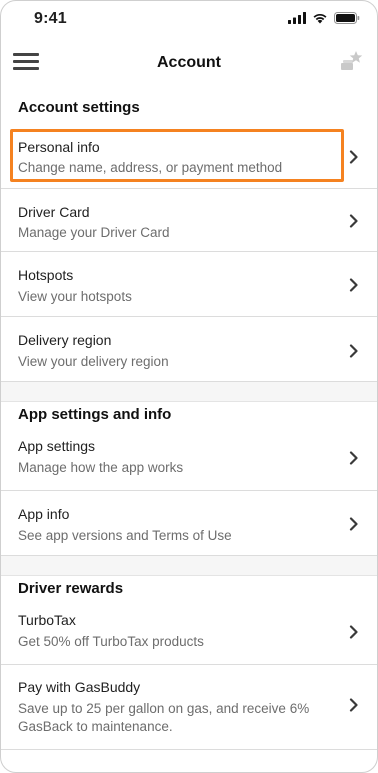  Describe the element at coordinates (54, 212) in the screenshot. I see `row-title: Driver Card` at that location.